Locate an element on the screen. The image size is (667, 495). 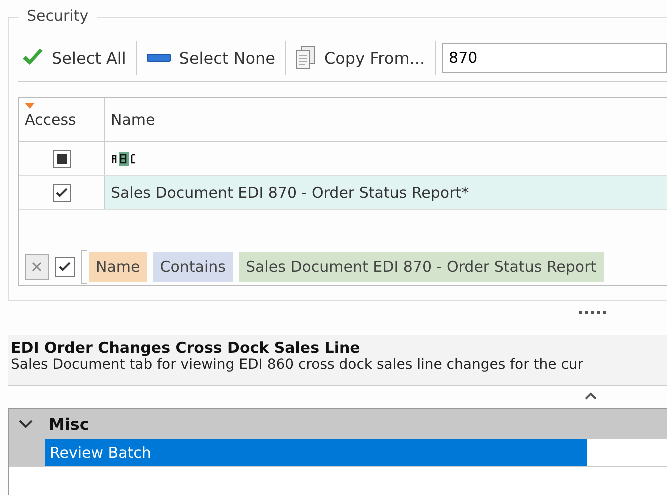
category-label: Misc is located at coordinates (69, 424).